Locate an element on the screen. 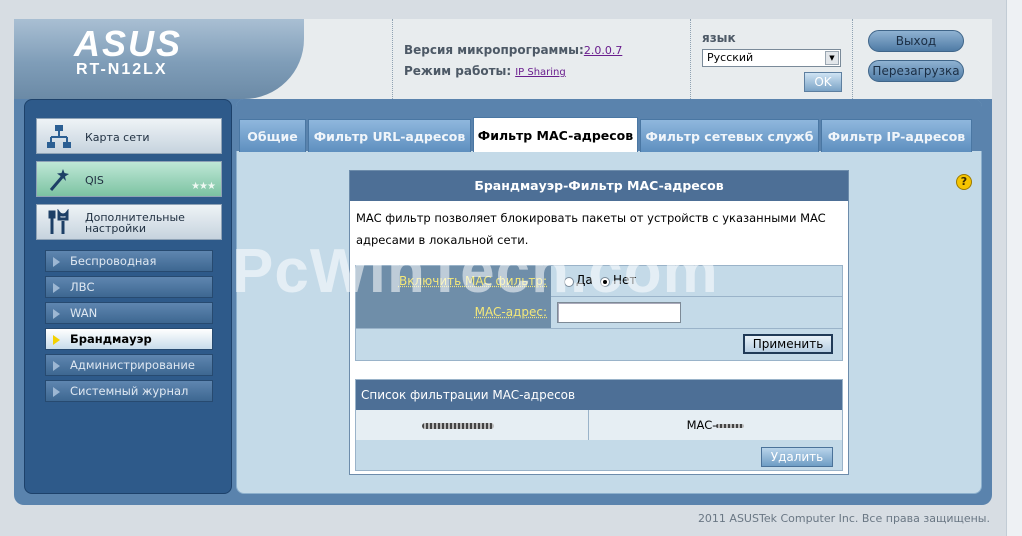 The height and width of the screenshot is (536, 1022). apply-button: Применить is located at coordinates (788, 344).